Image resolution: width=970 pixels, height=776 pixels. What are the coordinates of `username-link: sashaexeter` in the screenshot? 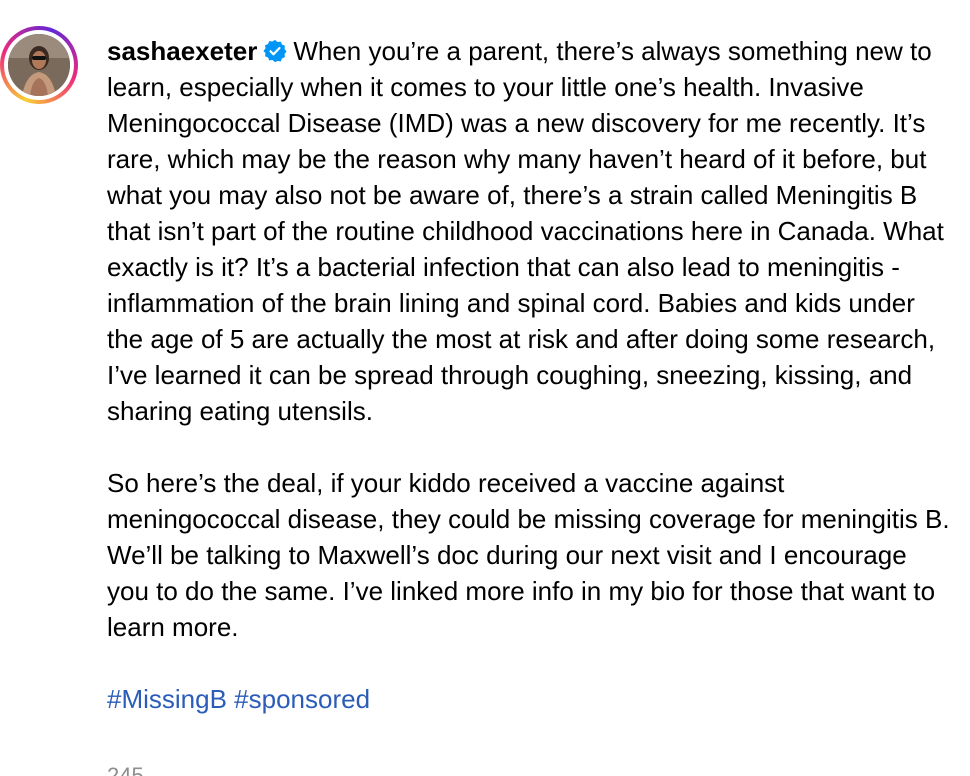 It's located at (182, 51).